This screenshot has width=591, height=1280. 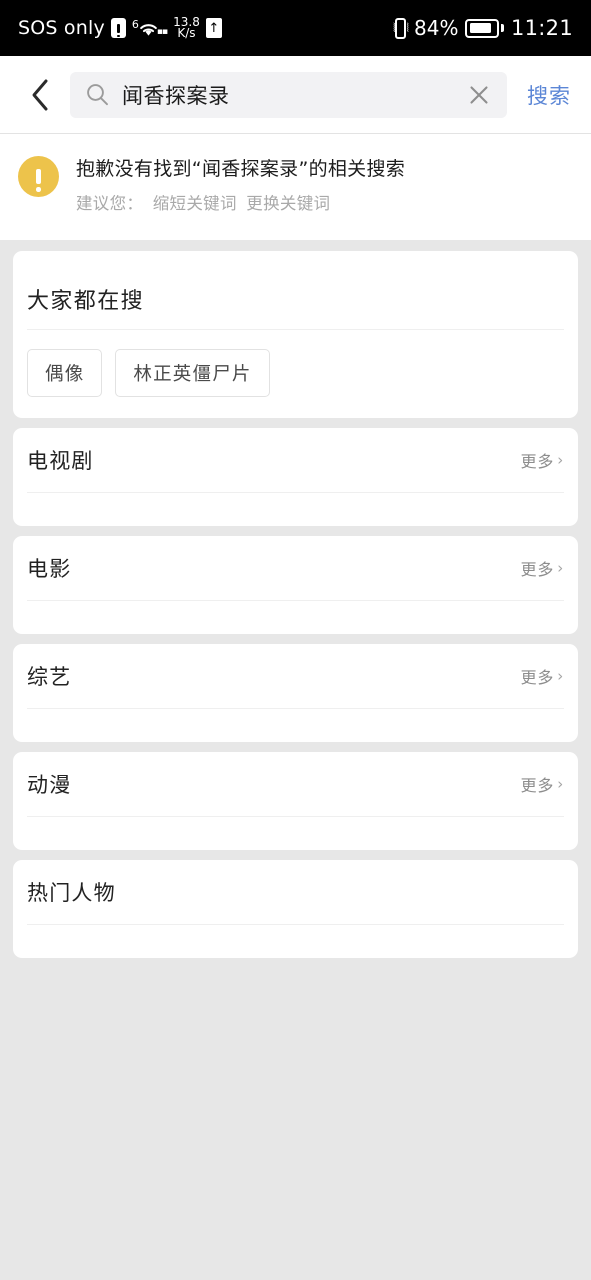 What do you see at coordinates (86, 301) in the screenshot?
I see `hot-search-title: 大家都在搜` at bounding box center [86, 301].